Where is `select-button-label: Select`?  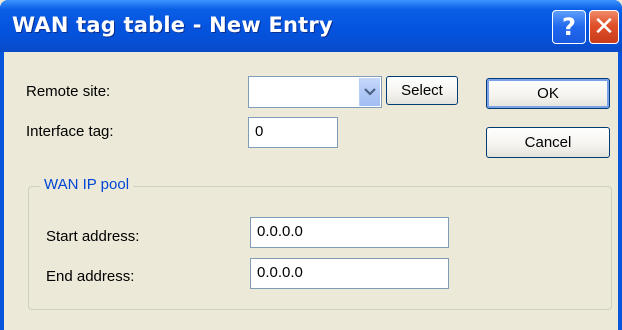 select-button-label: Select is located at coordinates (422, 90).